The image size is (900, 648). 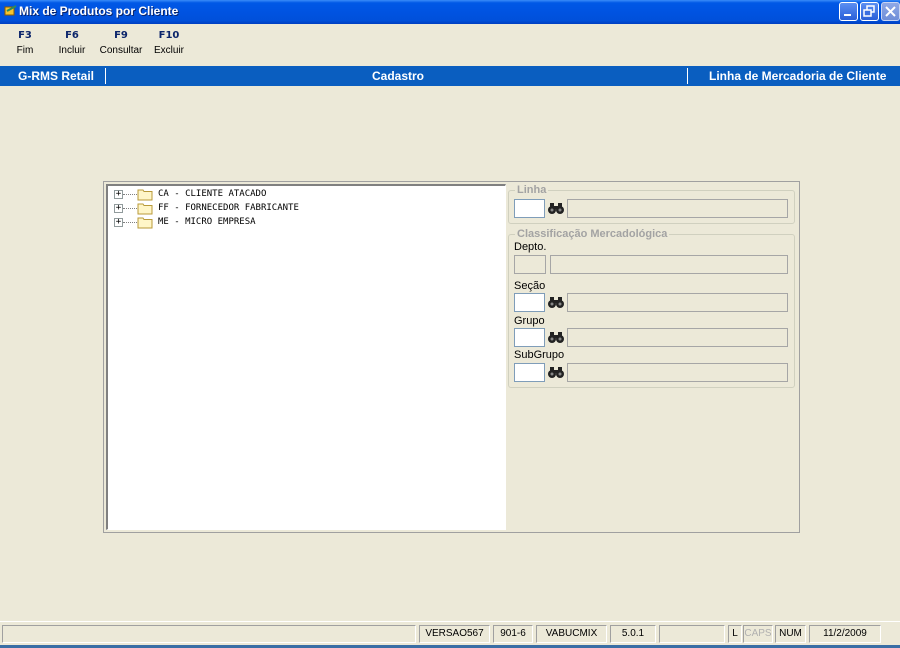 I want to click on f10-key: F10, so click(x=169, y=35).